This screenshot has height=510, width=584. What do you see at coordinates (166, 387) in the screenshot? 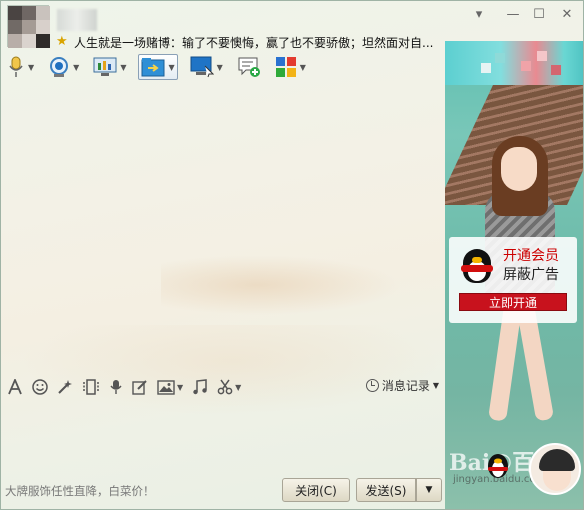
I see `image-icon` at bounding box center [166, 387].